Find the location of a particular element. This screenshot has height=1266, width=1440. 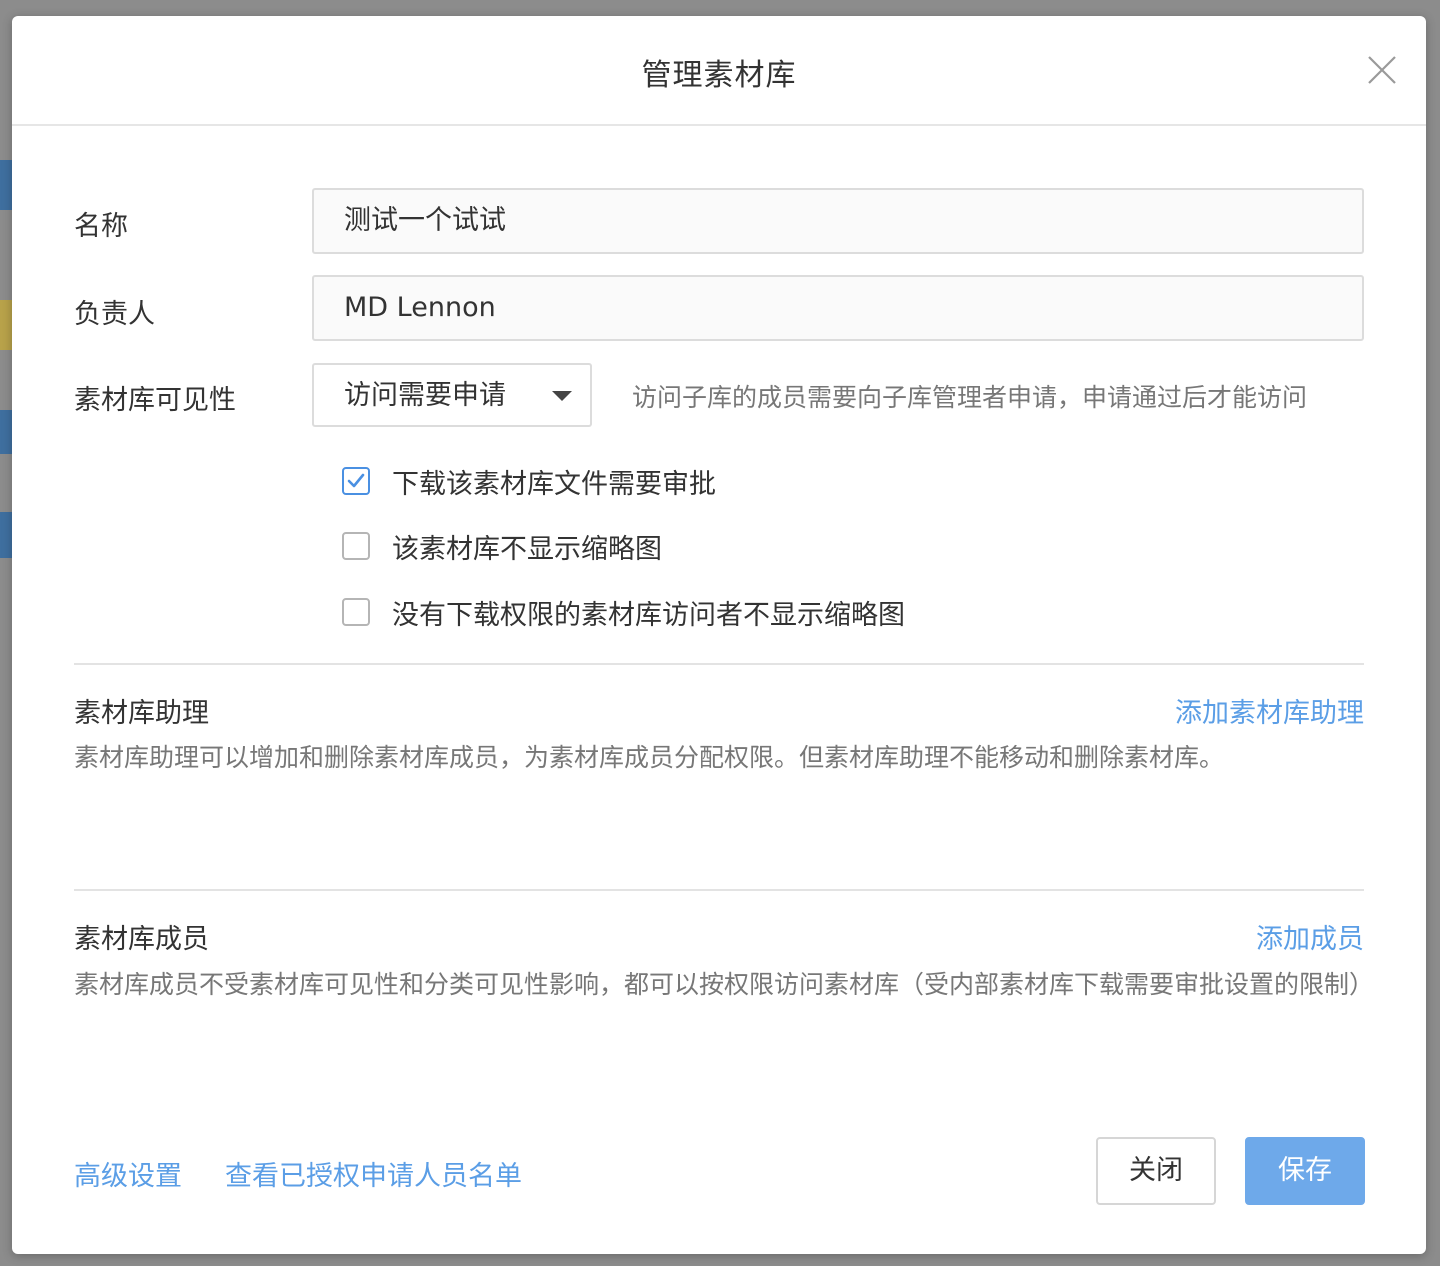

add-assistant-link: 添加素材库助理 is located at coordinates (1269, 710).